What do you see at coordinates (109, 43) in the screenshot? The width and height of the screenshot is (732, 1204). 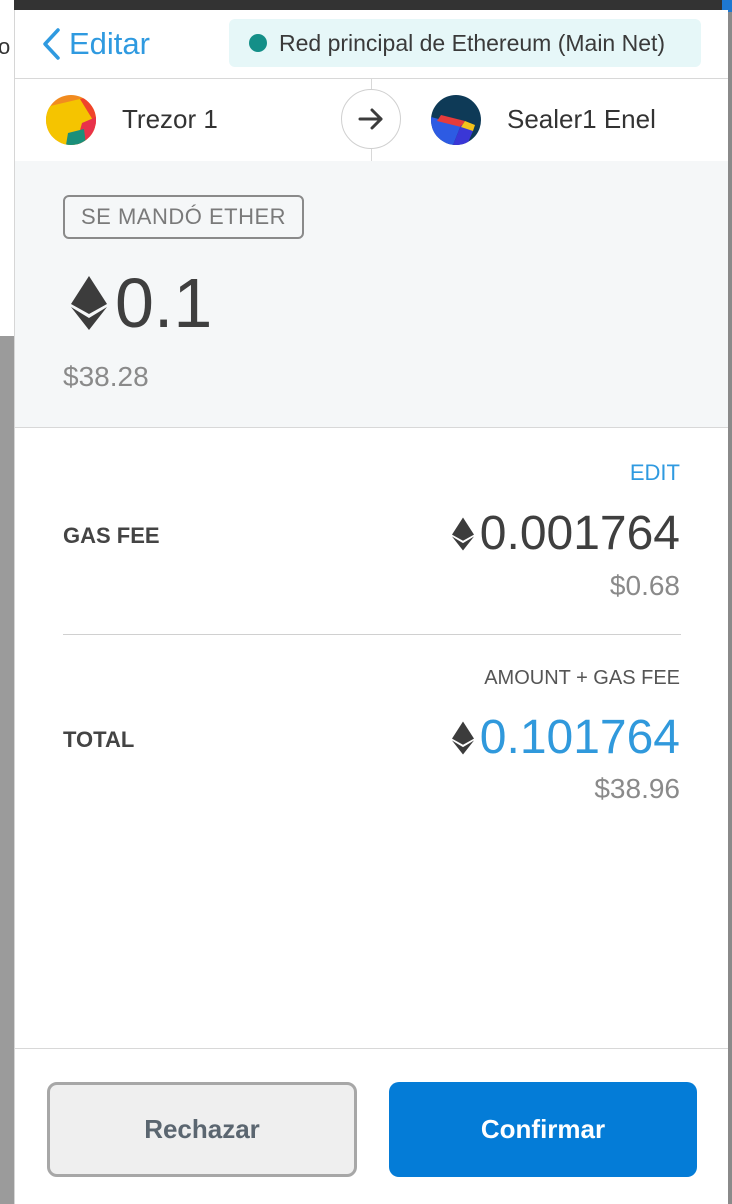 I see `back-label: Editar` at bounding box center [109, 43].